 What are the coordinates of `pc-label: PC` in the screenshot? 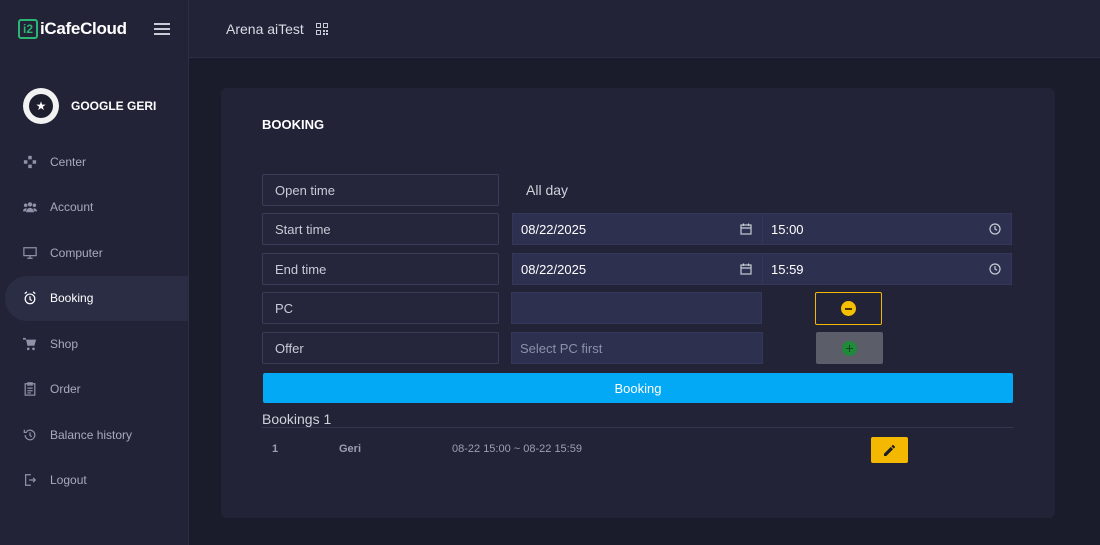 It's located at (380, 308).